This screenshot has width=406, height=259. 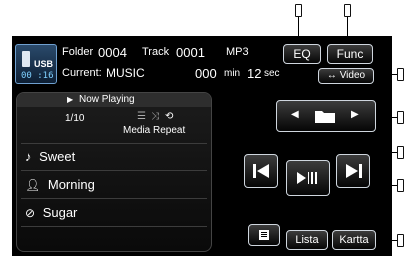 I want to click on func-label: Func, so click(x=350, y=54).